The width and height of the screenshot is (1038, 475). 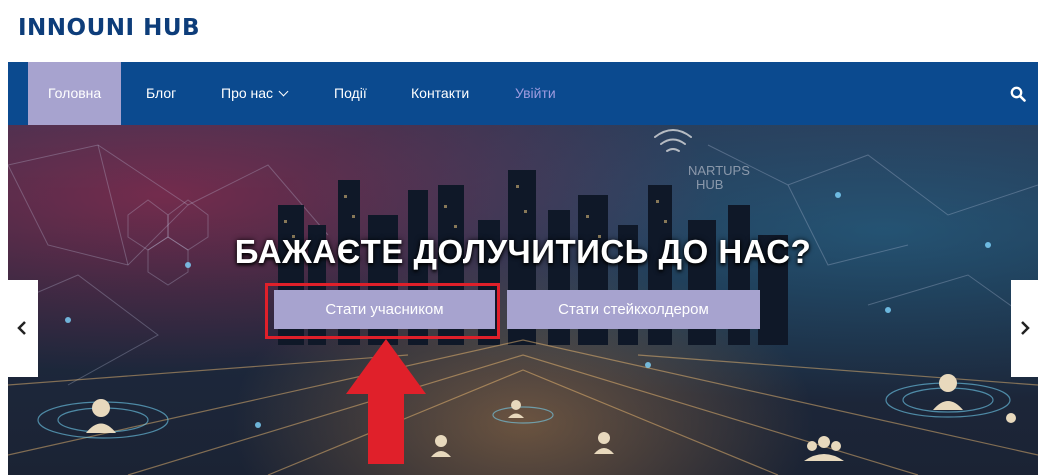 What do you see at coordinates (1018, 94) in the screenshot?
I see `search-icon` at bounding box center [1018, 94].